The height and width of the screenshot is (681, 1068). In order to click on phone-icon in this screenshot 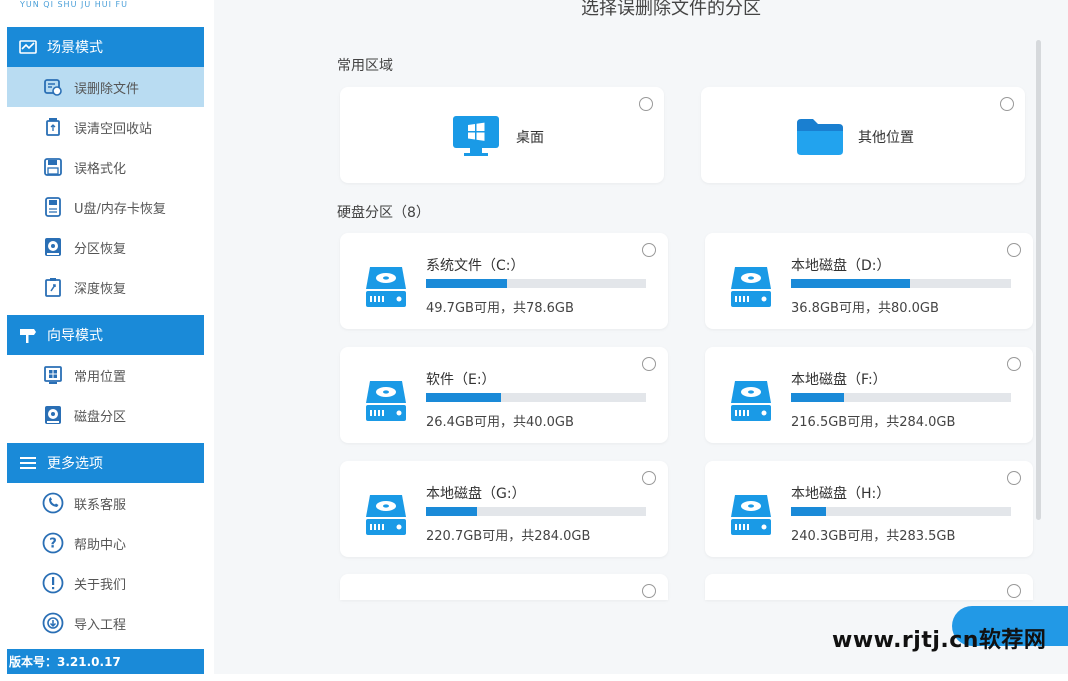, I will do `click(53, 503)`.